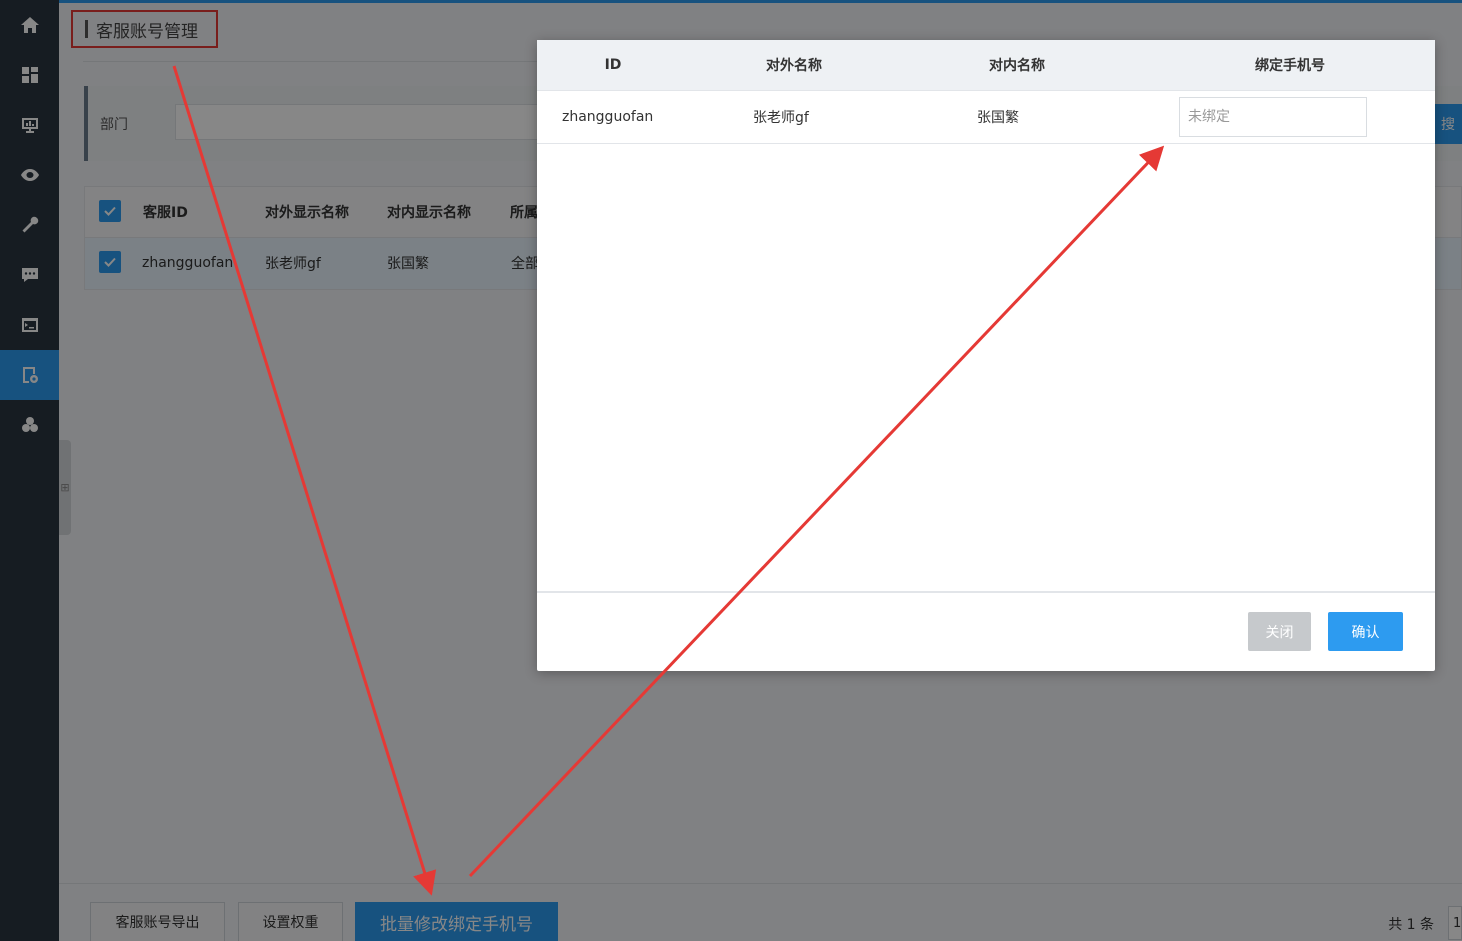 The image size is (1462, 941). What do you see at coordinates (1279, 631) in the screenshot?
I see `dialog-close-button: 关闭` at bounding box center [1279, 631].